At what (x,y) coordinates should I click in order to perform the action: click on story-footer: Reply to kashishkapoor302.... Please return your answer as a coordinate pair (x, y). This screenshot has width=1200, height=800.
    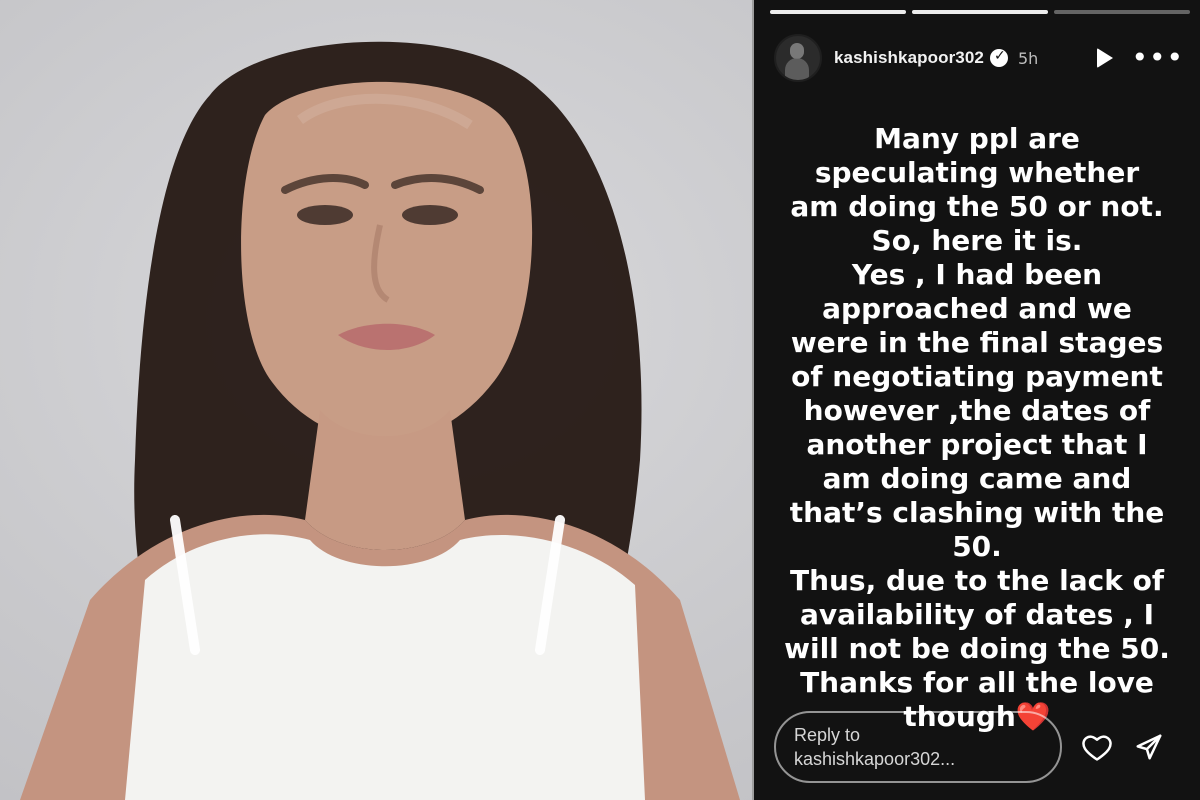
    Looking at the image, I should click on (979, 747).